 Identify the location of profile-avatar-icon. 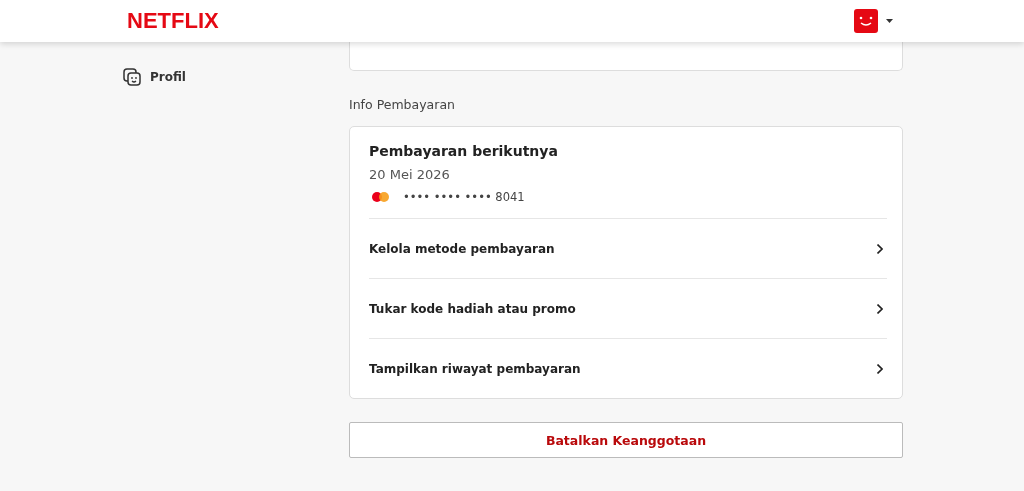
(866, 21).